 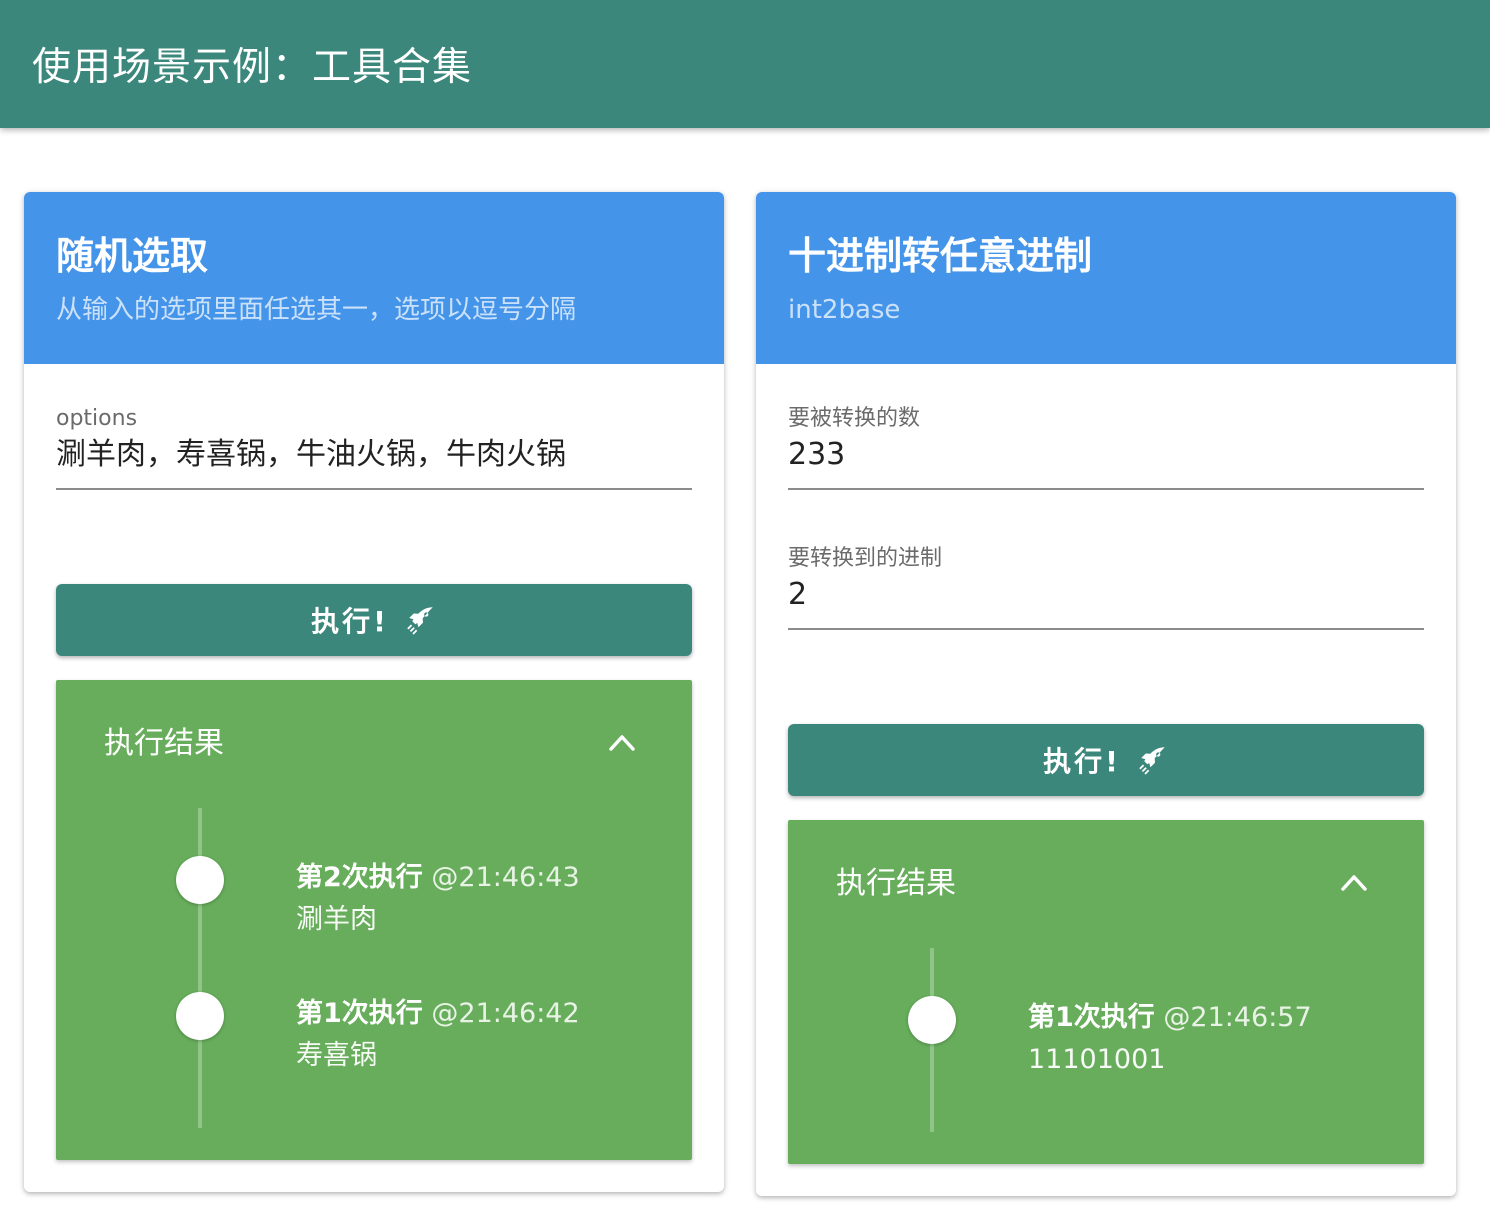 I want to click on entry-timestamp: @21:46:43, so click(x=505, y=877).